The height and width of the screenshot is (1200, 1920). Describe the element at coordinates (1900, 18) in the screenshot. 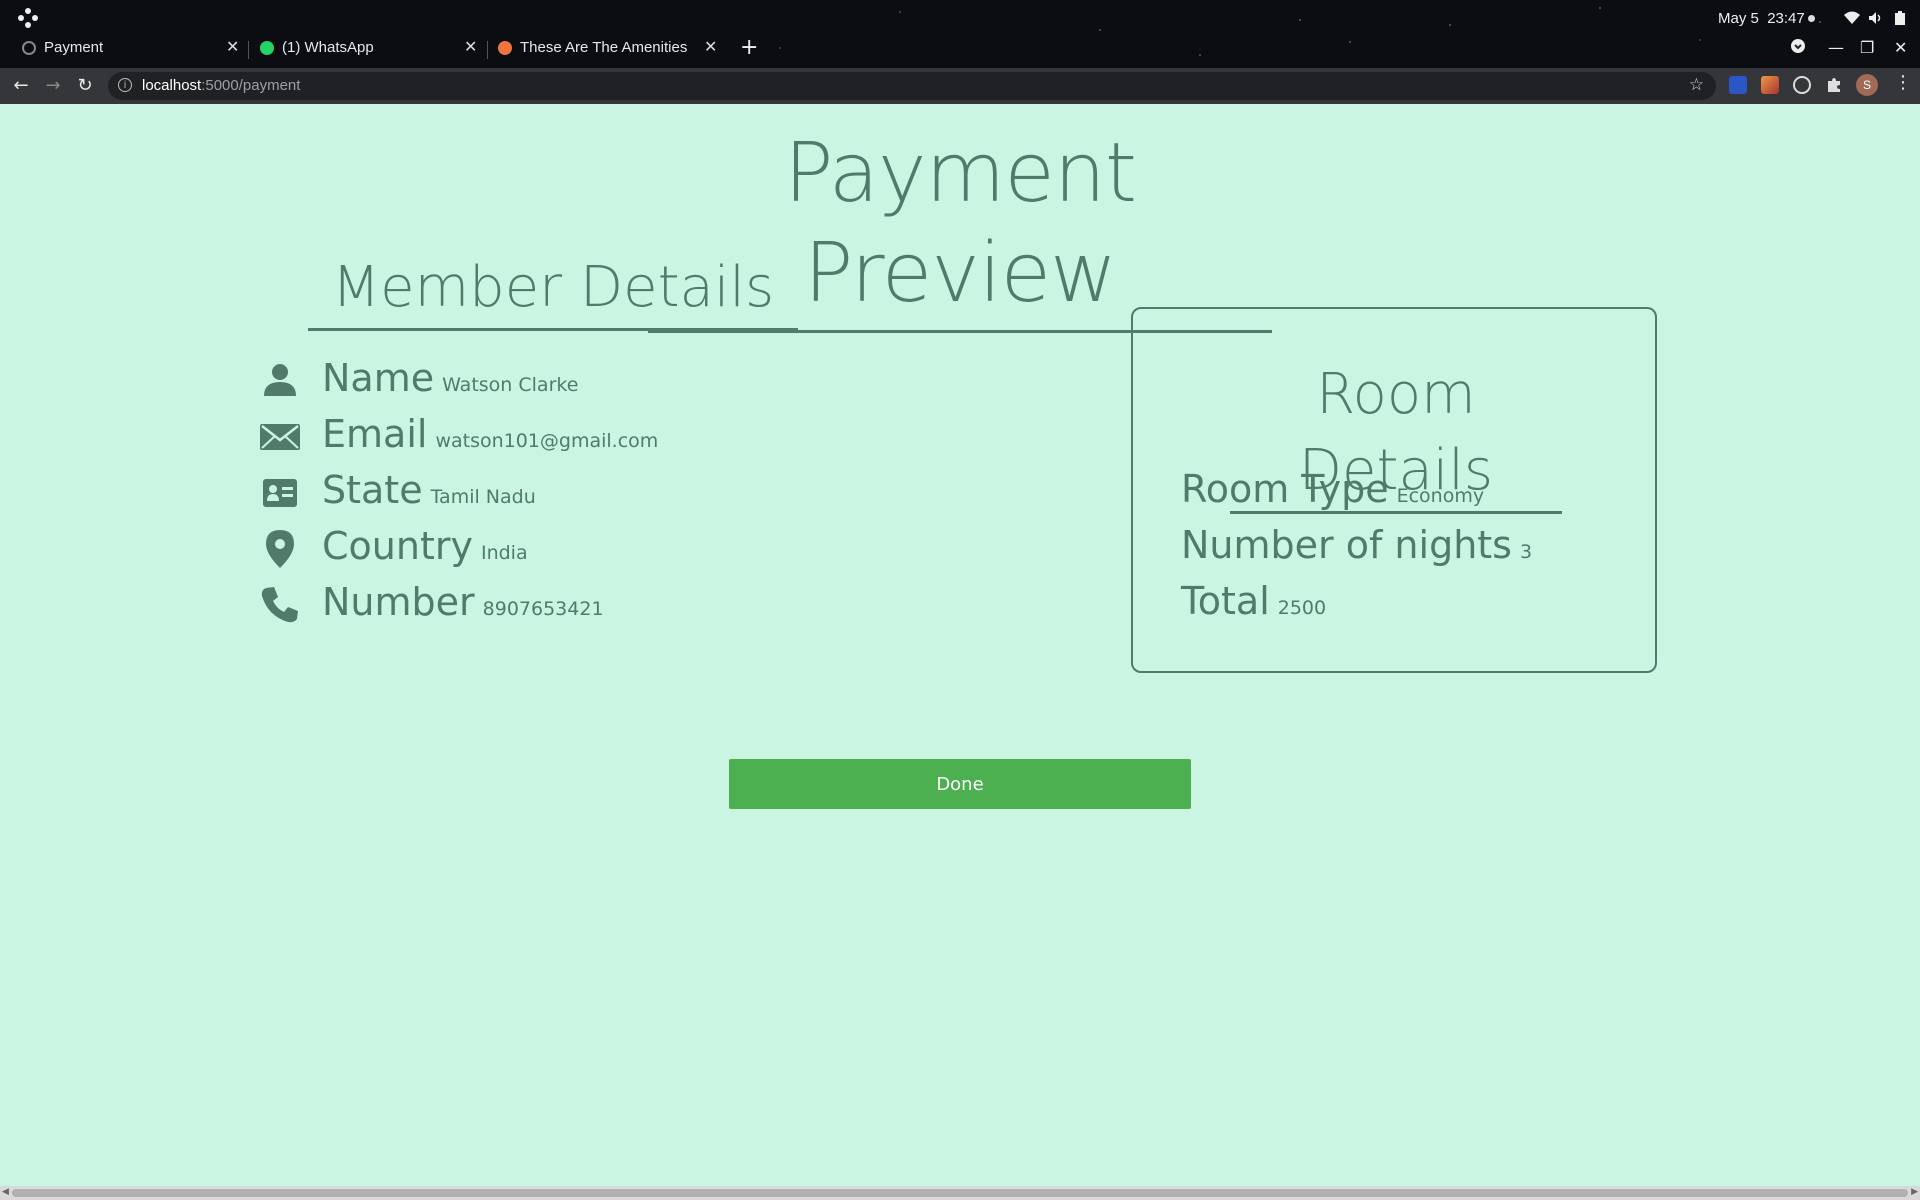

I see `battery-icon` at that location.